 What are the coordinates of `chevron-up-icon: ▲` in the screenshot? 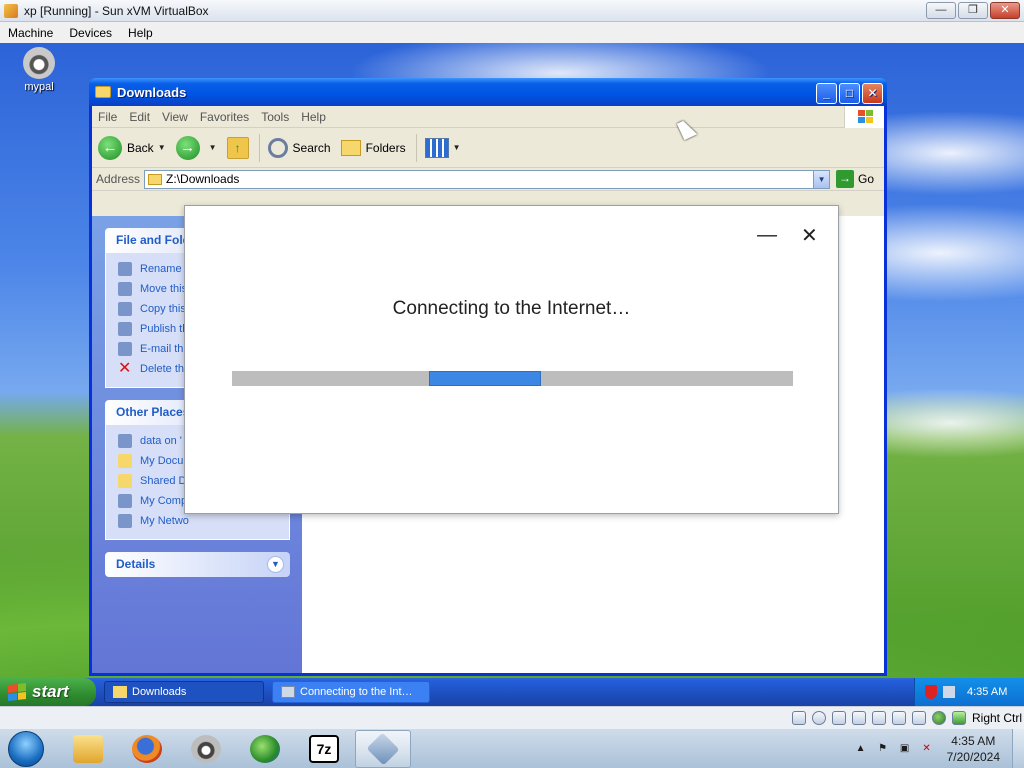 It's located at (861, 749).